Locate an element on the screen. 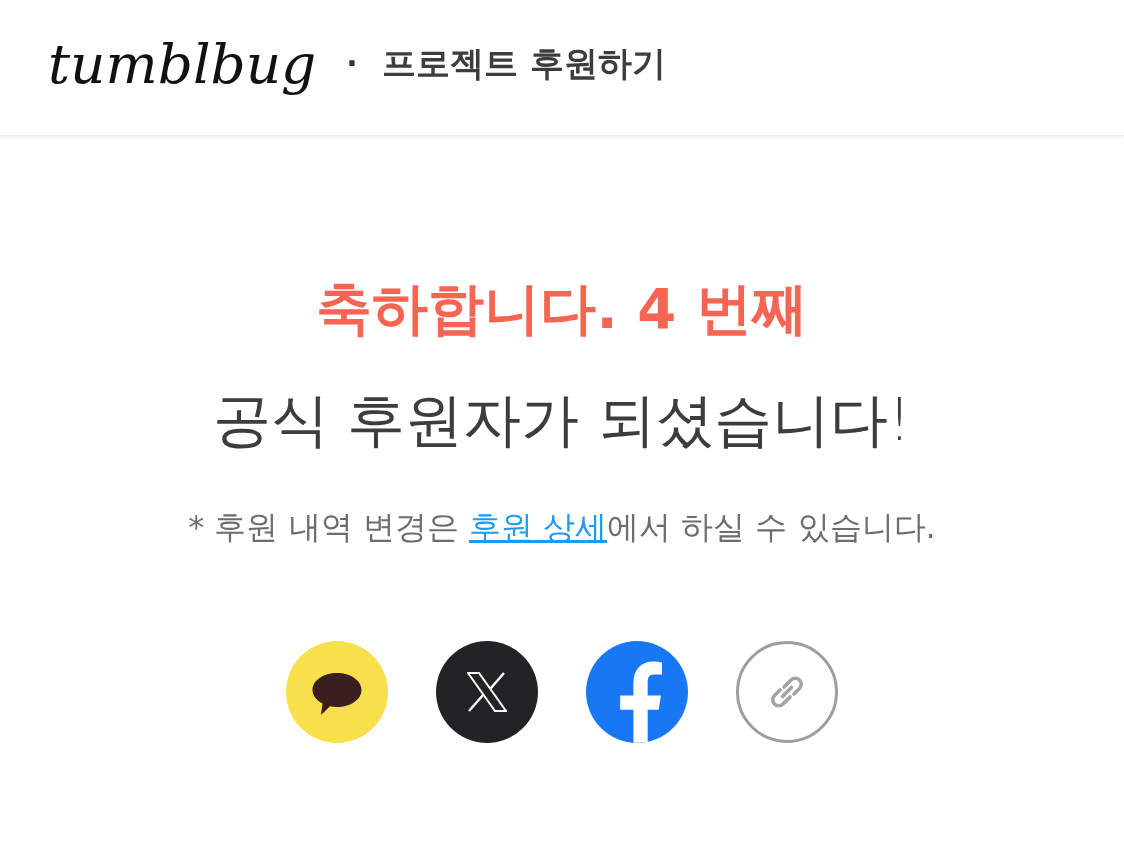 This screenshot has height=854, width=1124. speech-bubble-icon is located at coordinates (337, 694).